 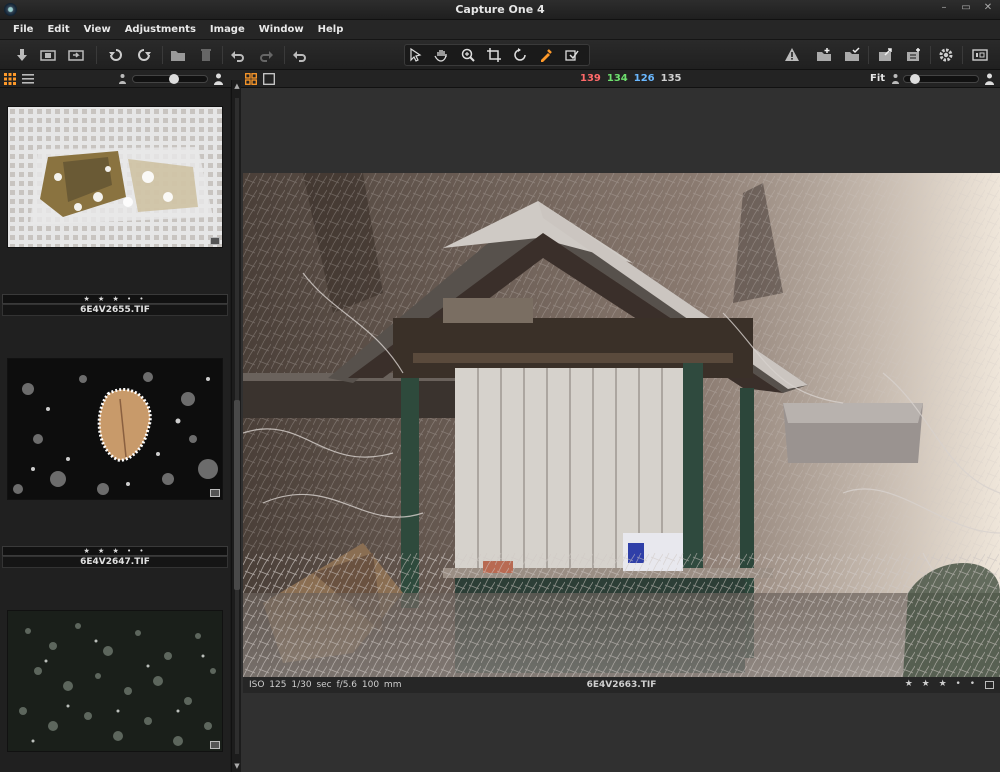 I want to click on delete-button, so click(x=206, y=55).